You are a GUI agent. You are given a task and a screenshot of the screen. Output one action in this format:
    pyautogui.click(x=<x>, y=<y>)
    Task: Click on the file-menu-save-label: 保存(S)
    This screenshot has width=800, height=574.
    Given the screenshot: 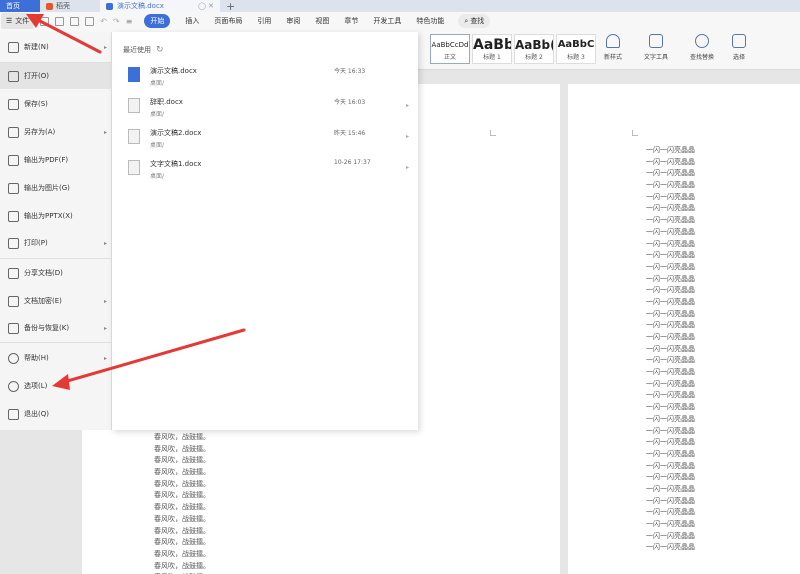 What is the action you would take?
    pyautogui.click(x=36, y=104)
    